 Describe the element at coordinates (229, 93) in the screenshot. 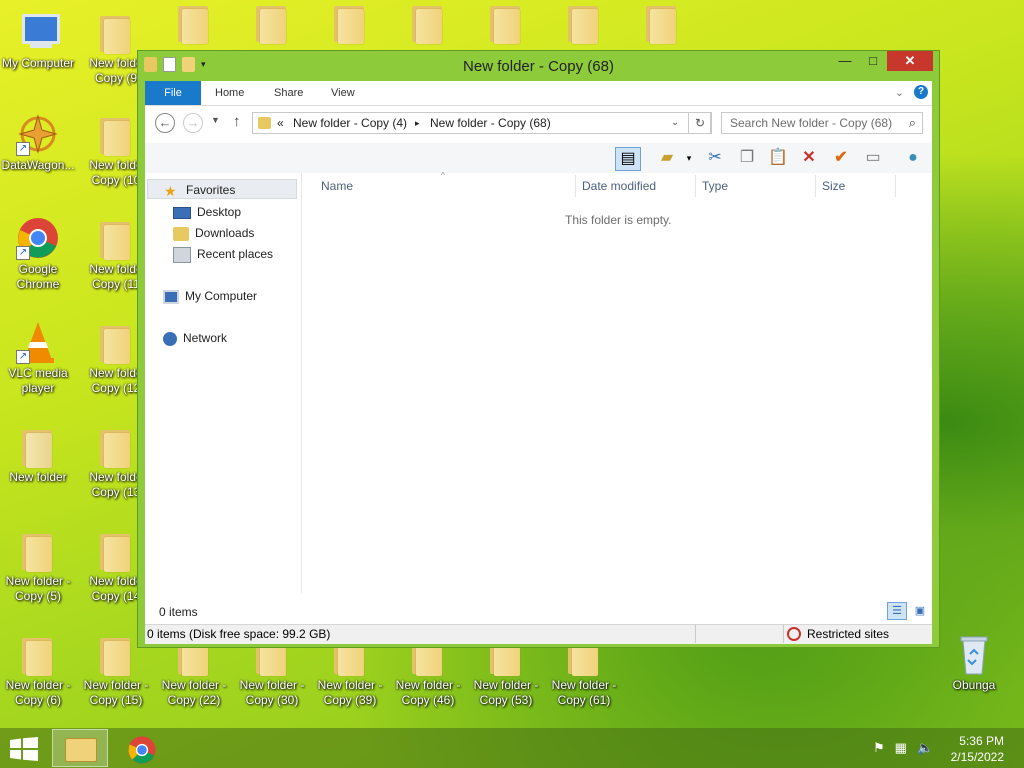

I see `tab-home: Home` at that location.